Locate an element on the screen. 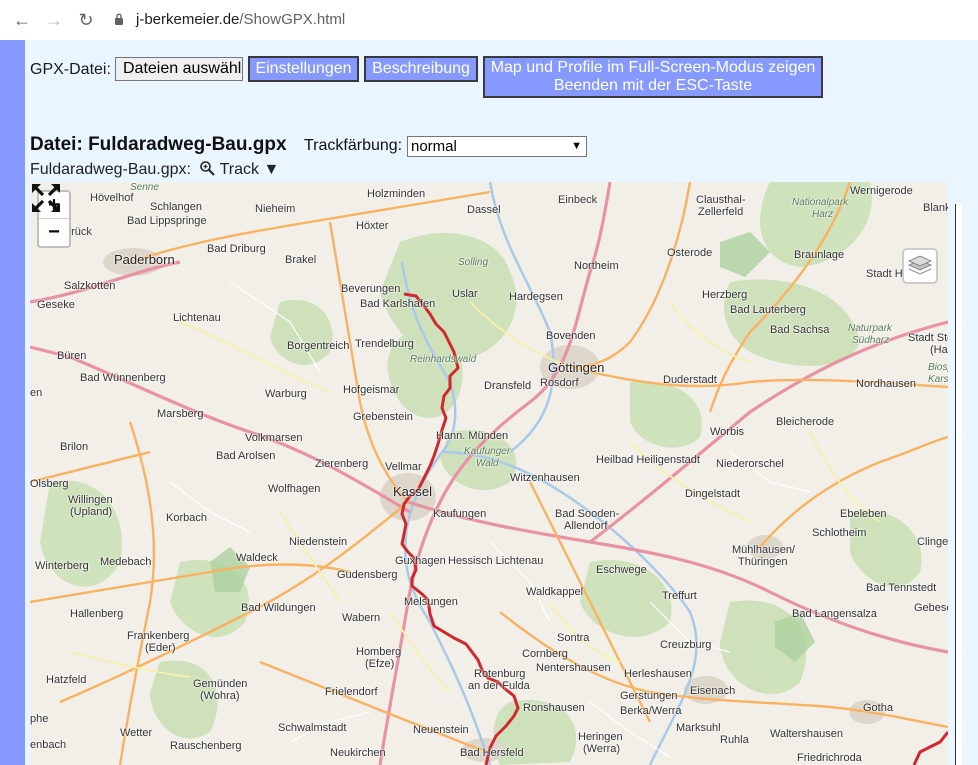 This screenshot has width=978, height=765. map-place-label: Ronshausen is located at coordinates (554, 708).